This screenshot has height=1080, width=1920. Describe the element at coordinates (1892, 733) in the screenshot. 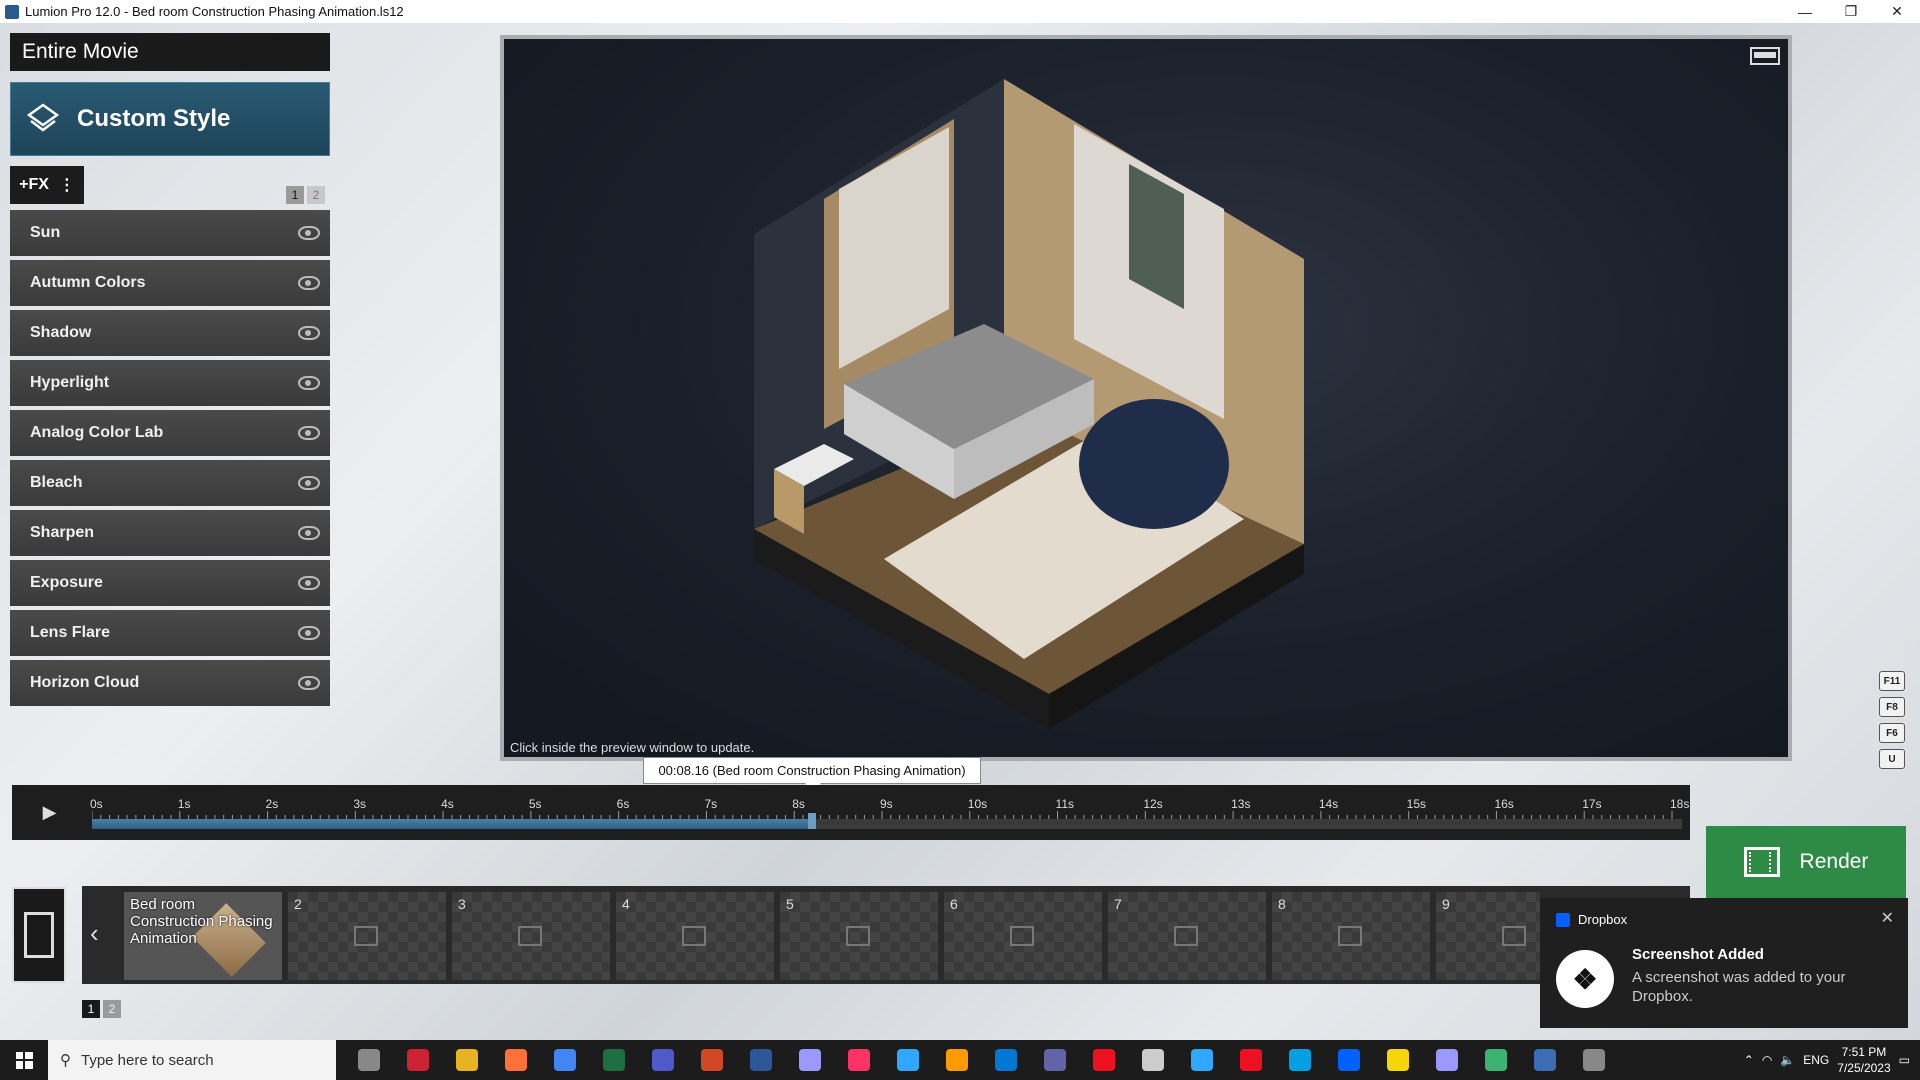

I see `key-f6: F6` at that location.